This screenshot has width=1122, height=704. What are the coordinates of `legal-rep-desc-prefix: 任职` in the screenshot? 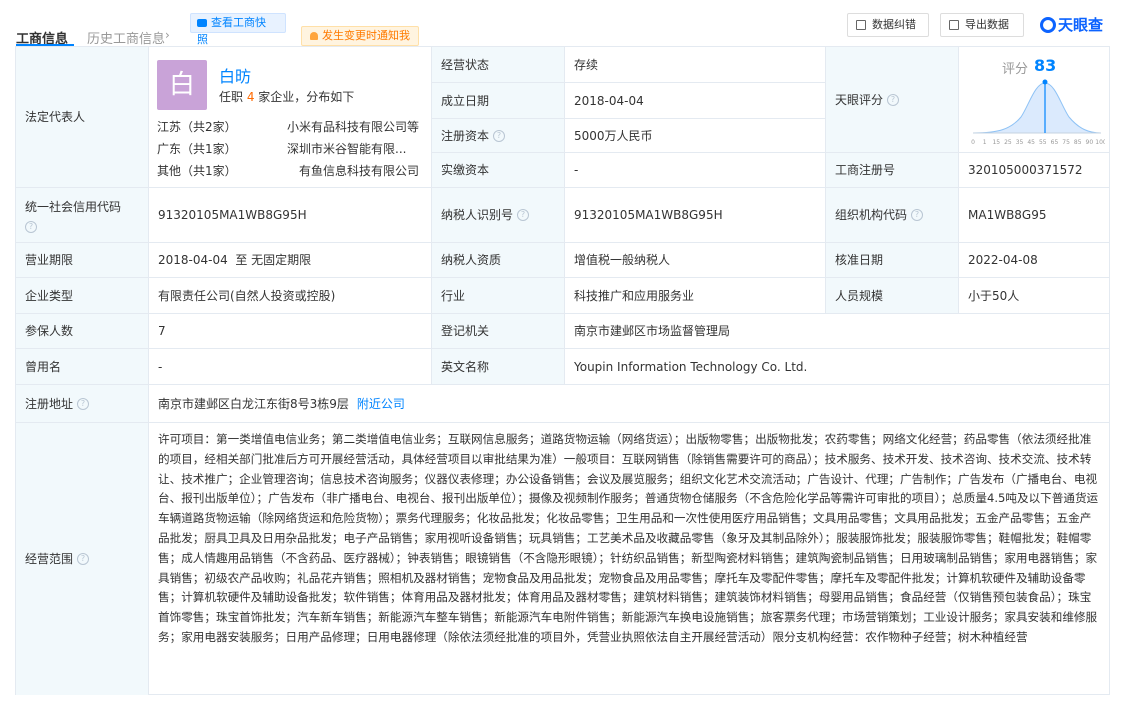 It's located at (233, 97).